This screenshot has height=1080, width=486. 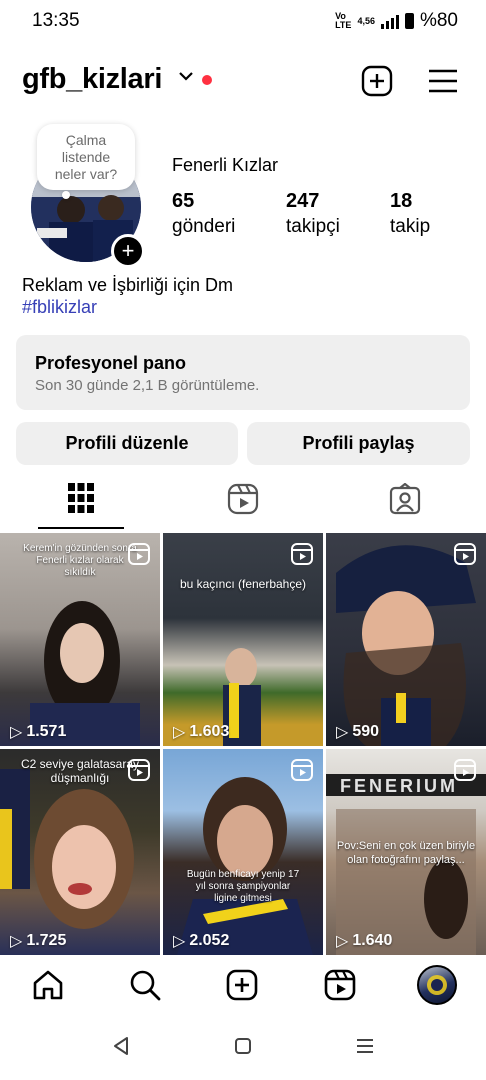 What do you see at coordinates (66, 195) in the screenshot?
I see `note-bubble-tail` at bounding box center [66, 195].